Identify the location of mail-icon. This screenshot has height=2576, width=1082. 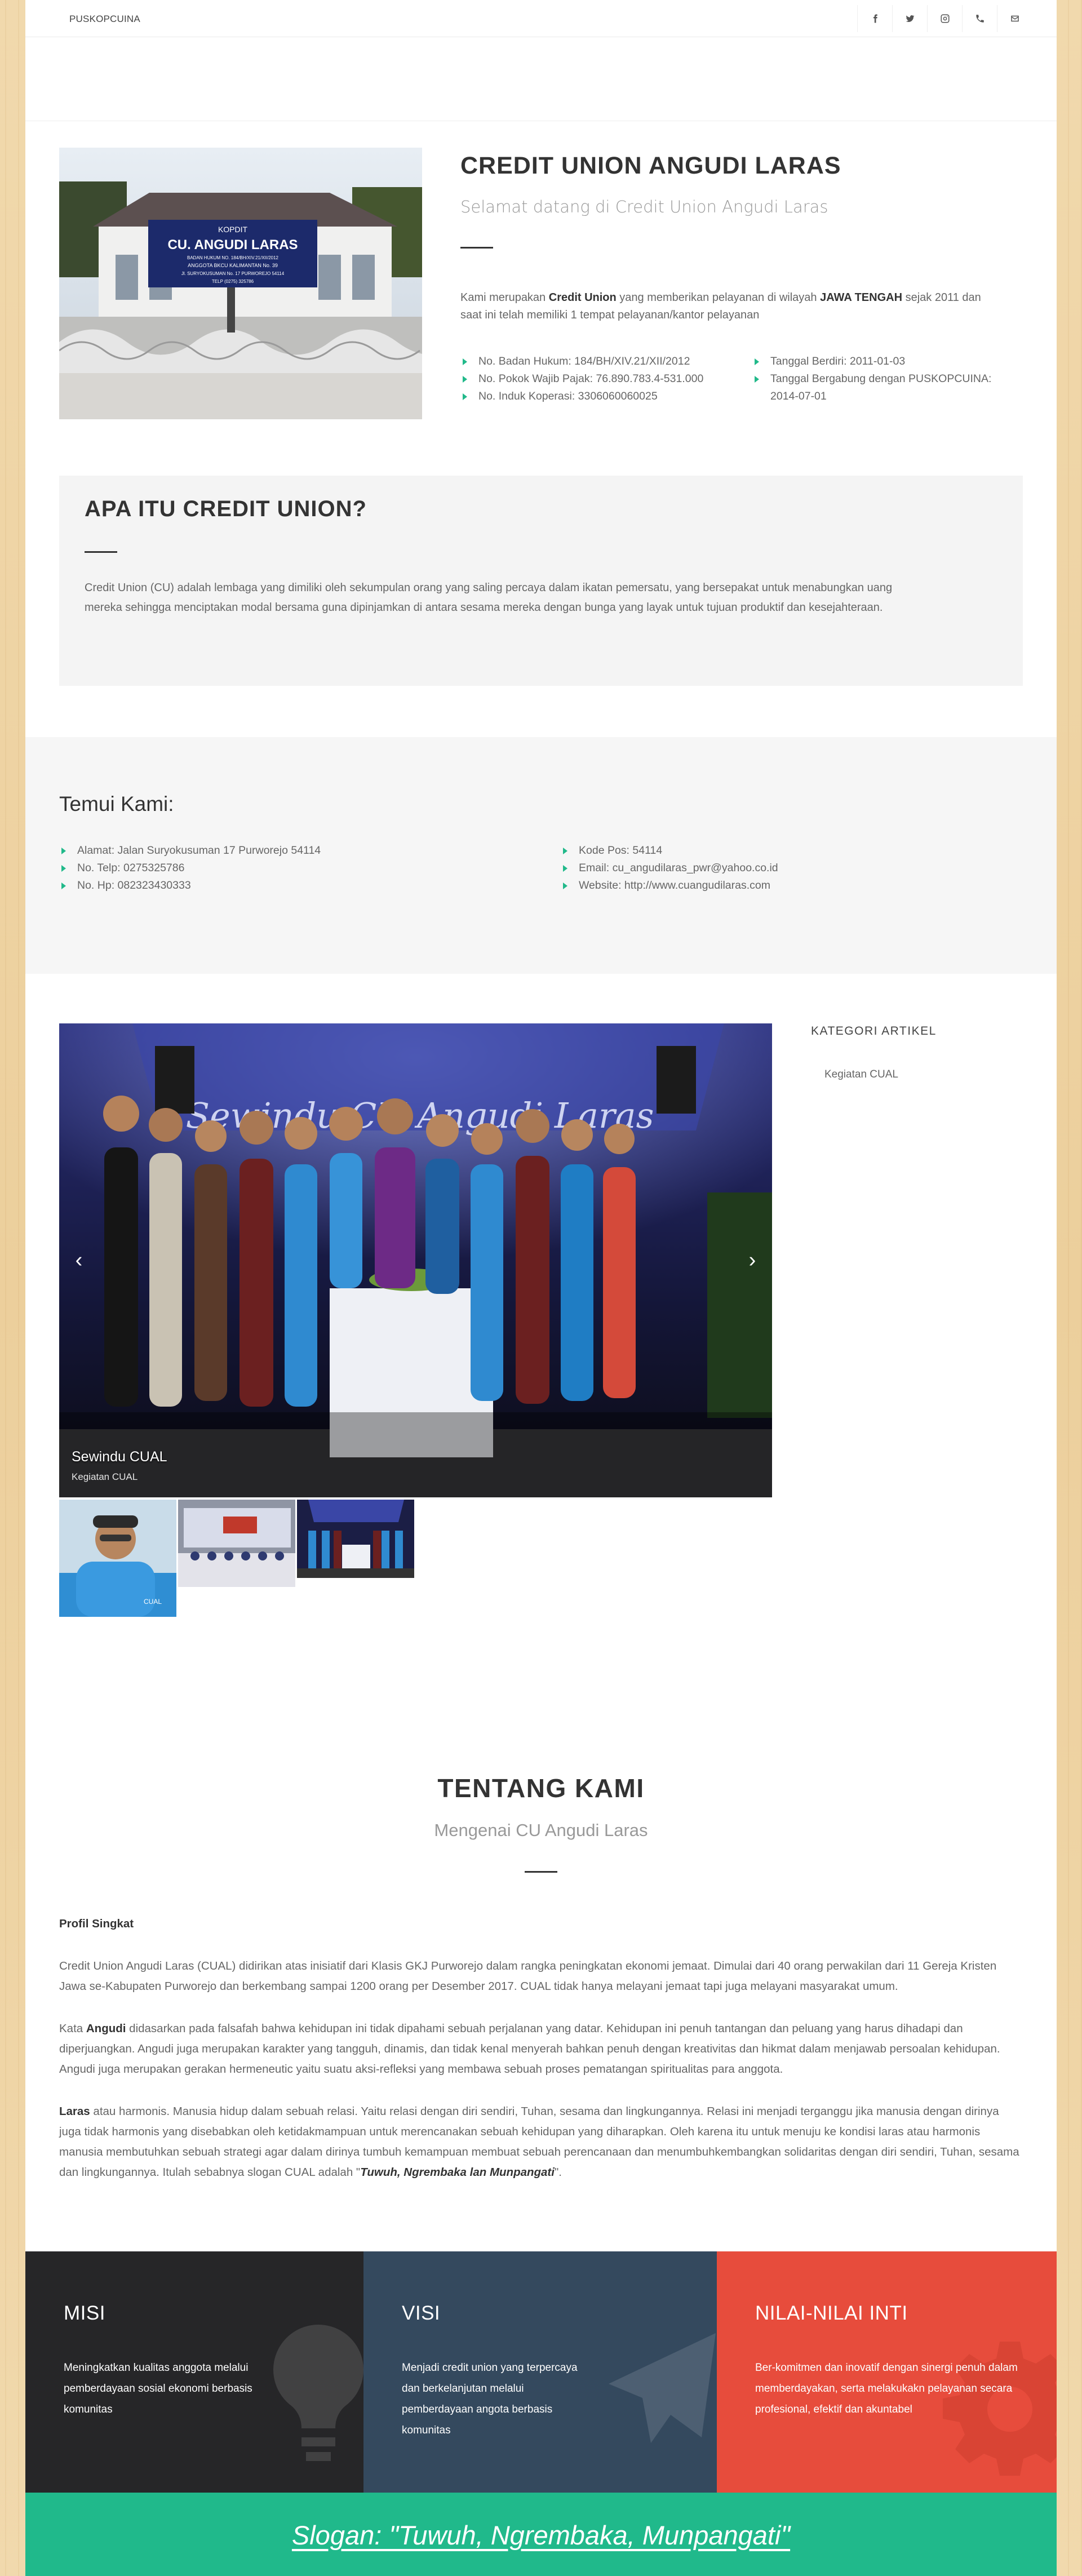
(1015, 19).